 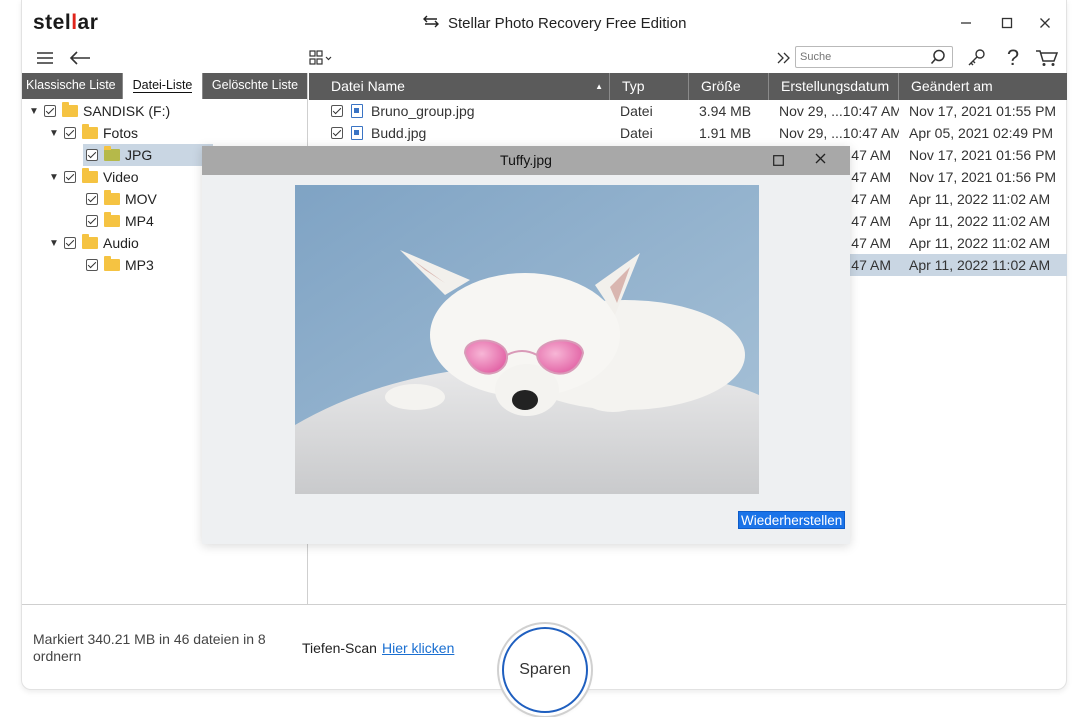 What do you see at coordinates (459, 111) in the screenshot?
I see `cell-name: Bruno_group.jpg` at bounding box center [459, 111].